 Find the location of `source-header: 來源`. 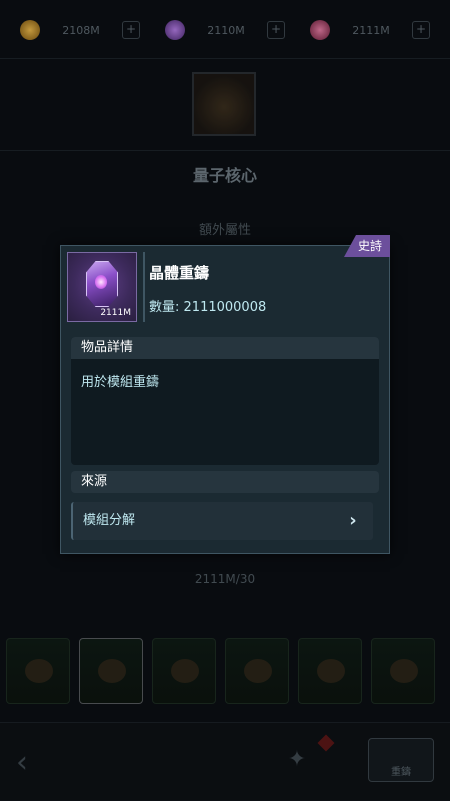

source-header: 來源 is located at coordinates (225, 482).